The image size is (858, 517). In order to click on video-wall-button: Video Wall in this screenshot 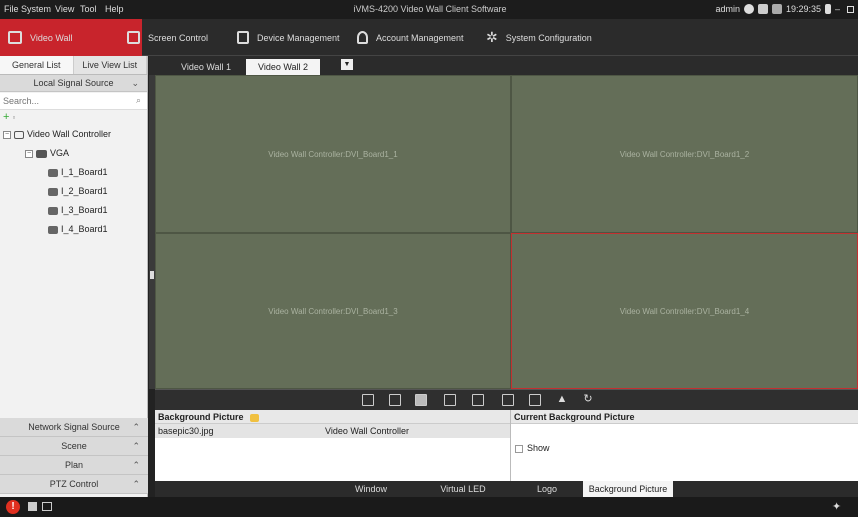, I will do `click(71, 37)`.